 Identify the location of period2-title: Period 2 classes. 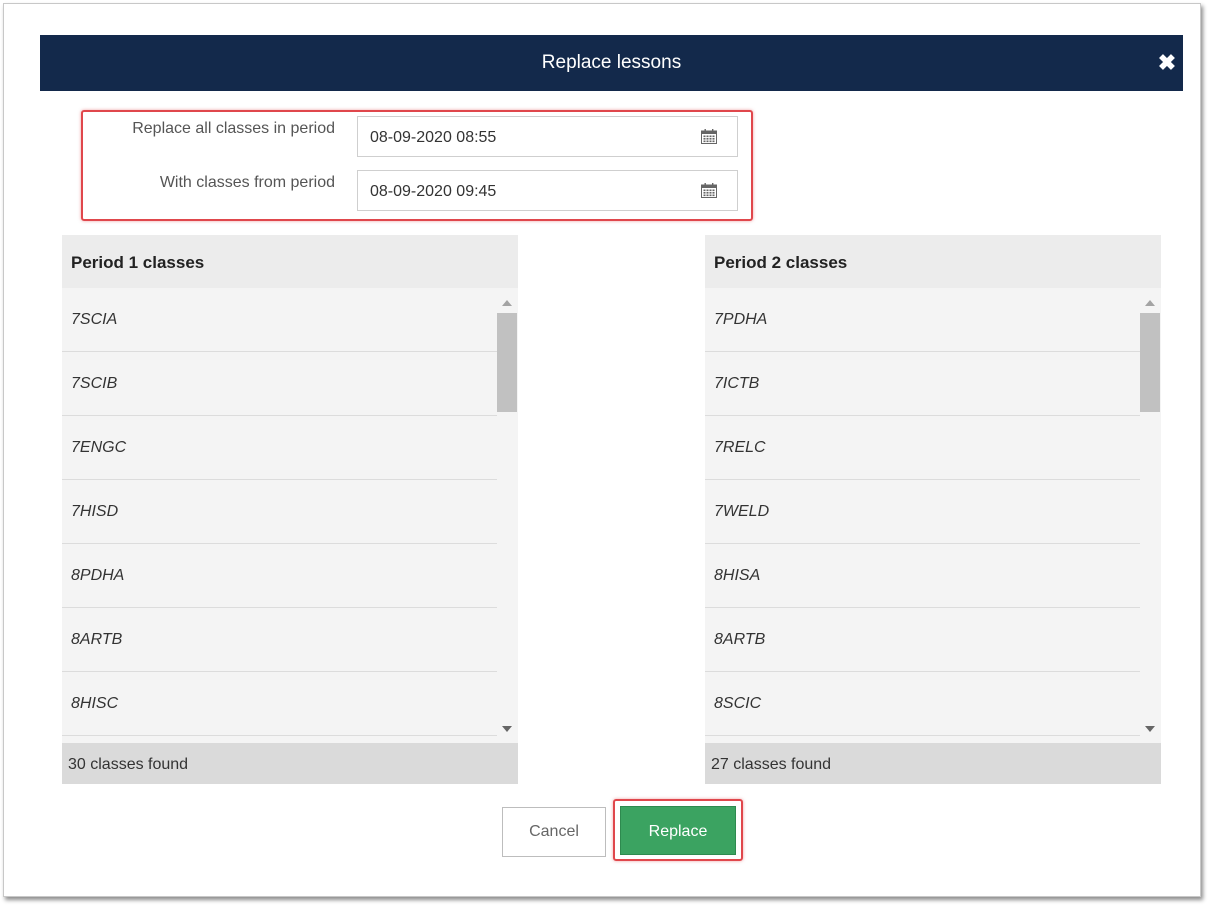
(781, 262).